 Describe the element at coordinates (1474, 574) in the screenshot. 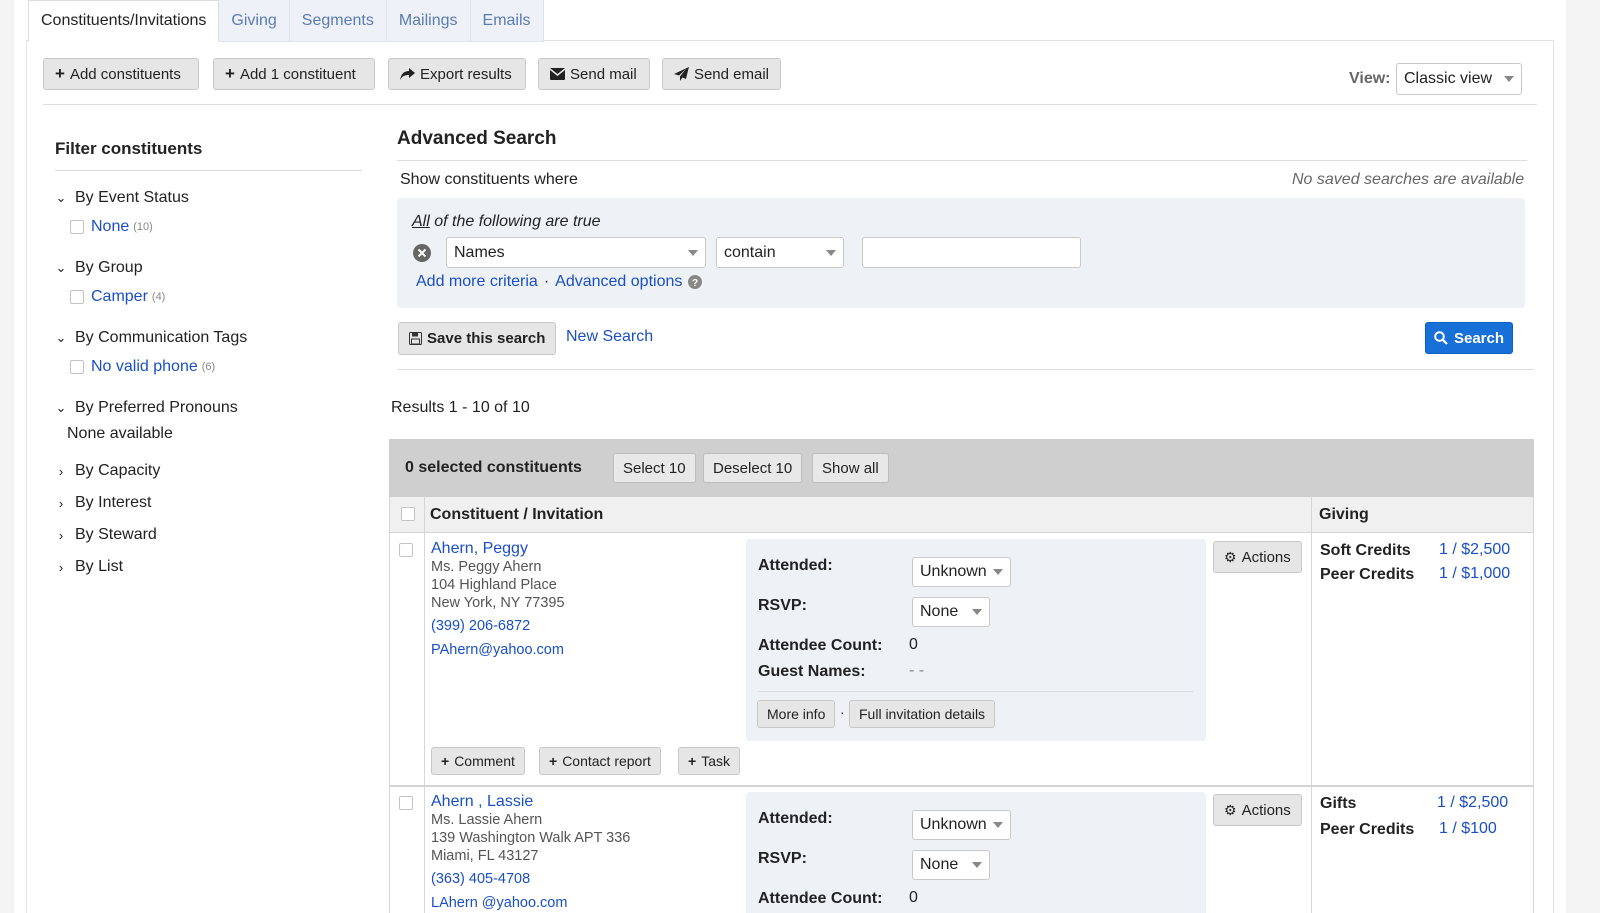

I see `giving-value-link: 1 / $1,000` at that location.